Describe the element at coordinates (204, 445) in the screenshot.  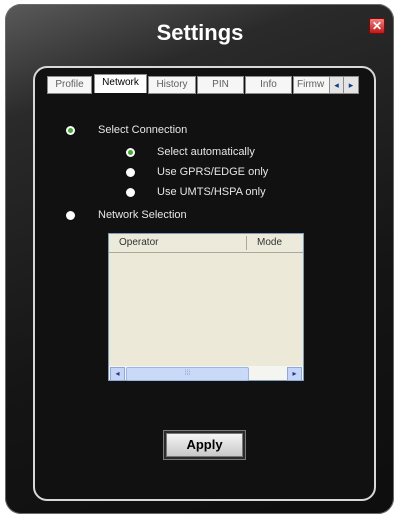
I see `apply-button: Apply` at that location.